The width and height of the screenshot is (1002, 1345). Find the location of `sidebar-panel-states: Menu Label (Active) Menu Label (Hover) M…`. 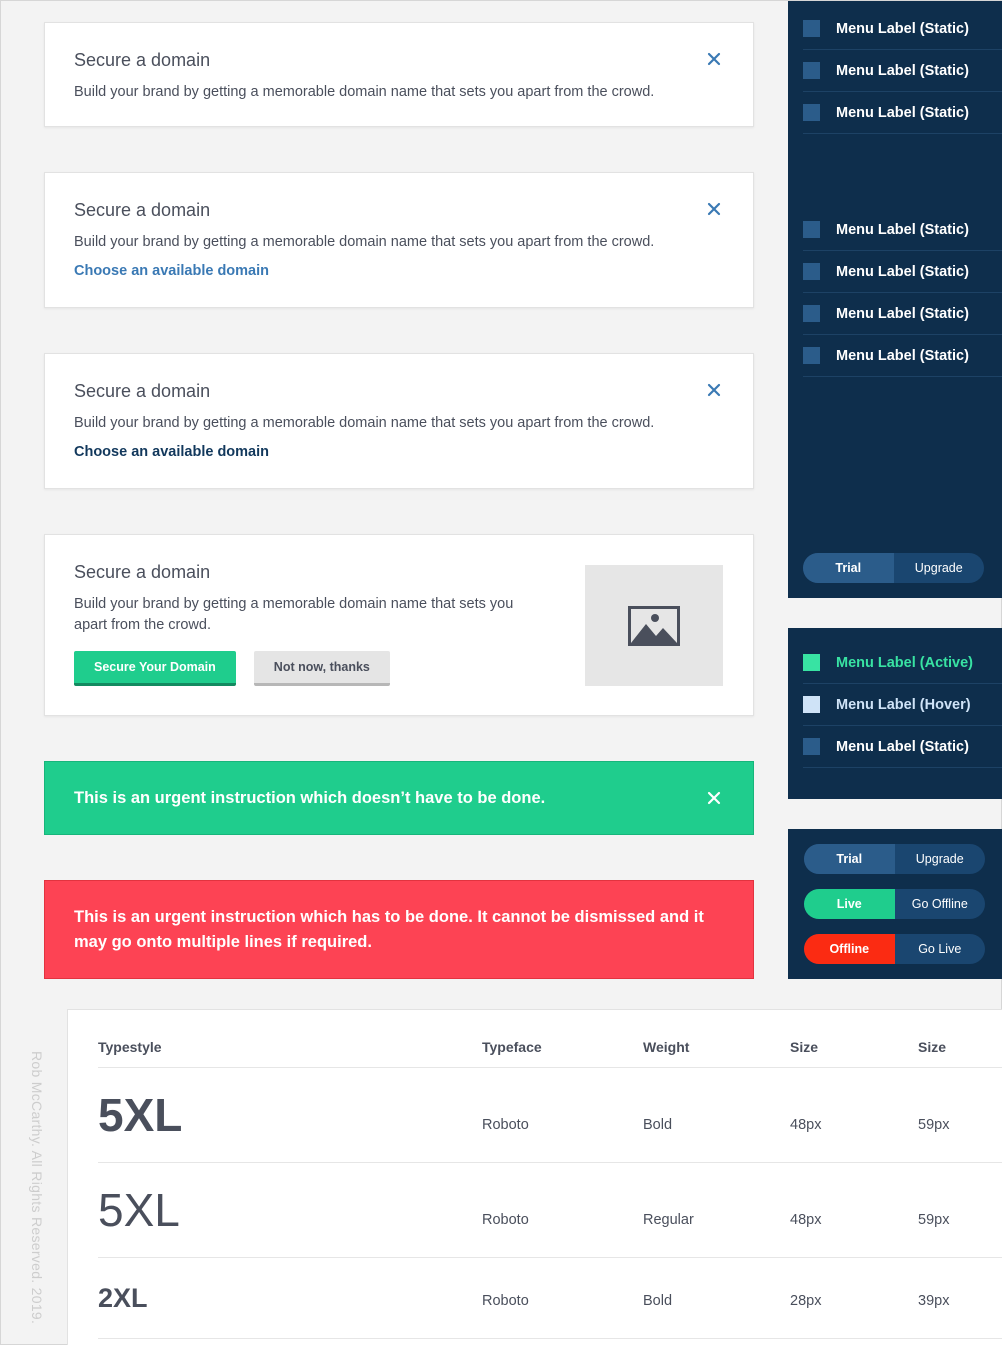

sidebar-panel-states: Menu Label (Active) Menu Label (Hover) M… is located at coordinates (895, 713).